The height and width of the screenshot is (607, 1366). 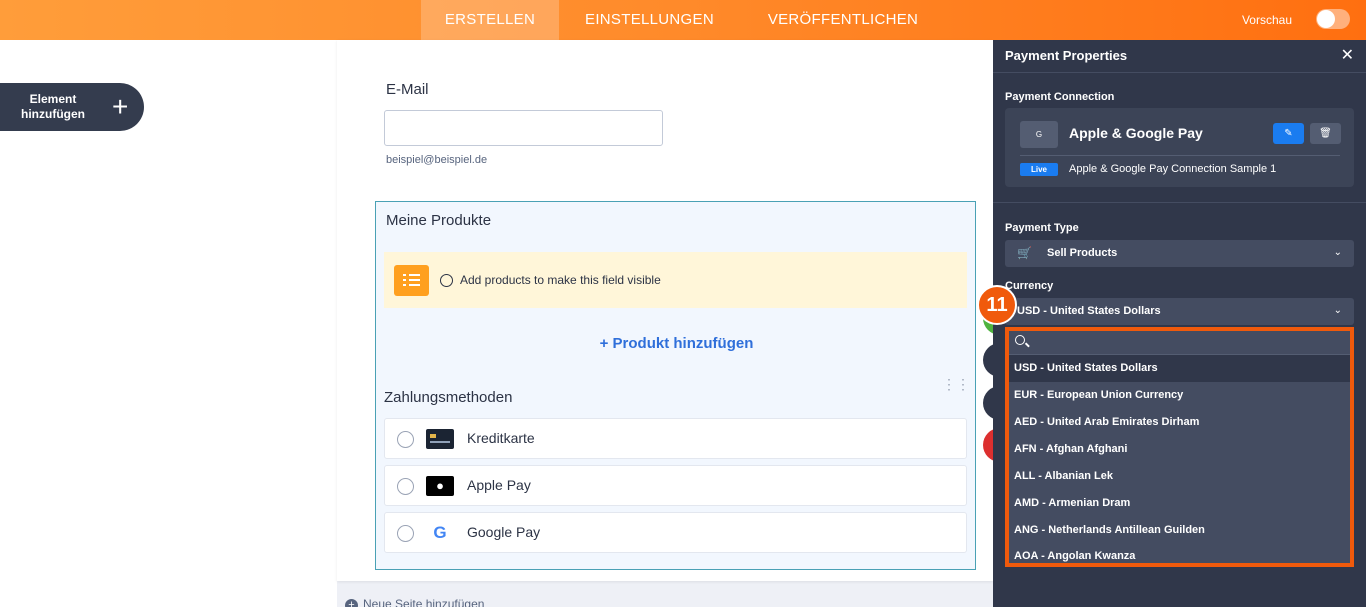 What do you see at coordinates (843, 20) in the screenshot?
I see `tab-veroeffentlichen: VERÖFFENTLICHEN` at bounding box center [843, 20].